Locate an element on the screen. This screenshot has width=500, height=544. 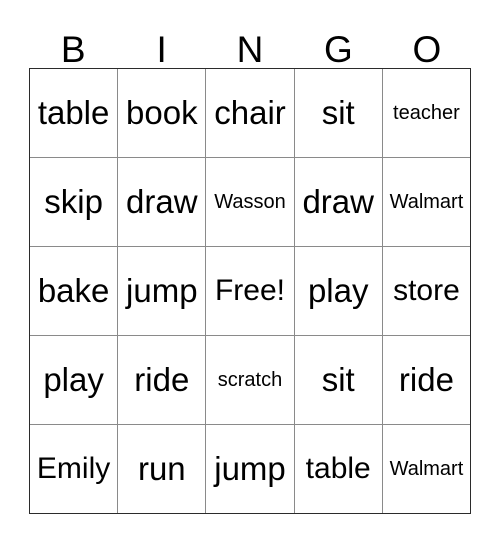
bingo-cell-label: Wasson is located at coordinates (250, 201).